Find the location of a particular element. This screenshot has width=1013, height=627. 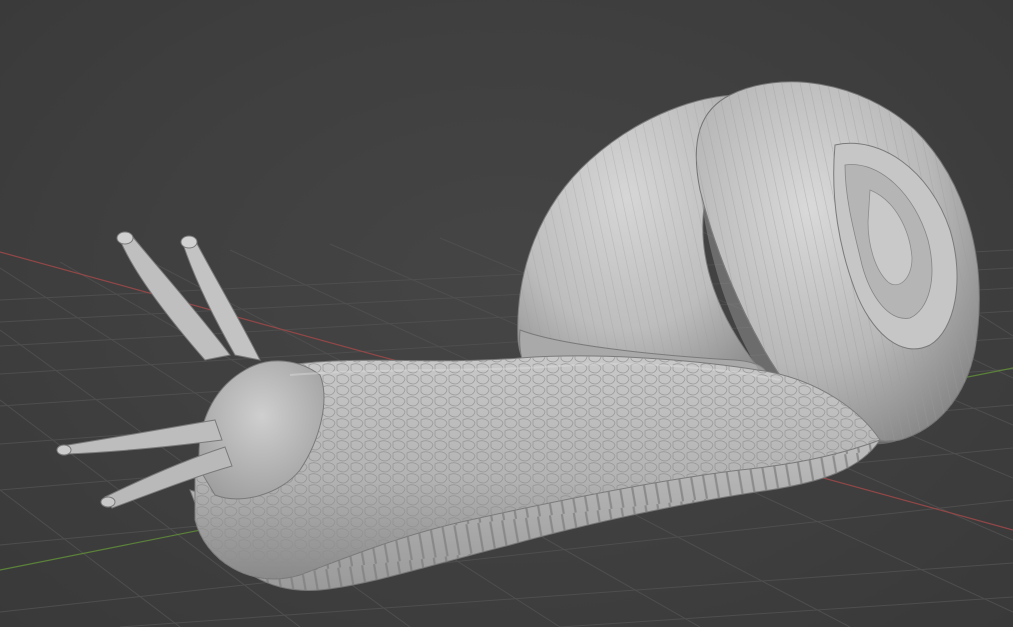

lower-tentacle-left is located at coordinates (142, 437).